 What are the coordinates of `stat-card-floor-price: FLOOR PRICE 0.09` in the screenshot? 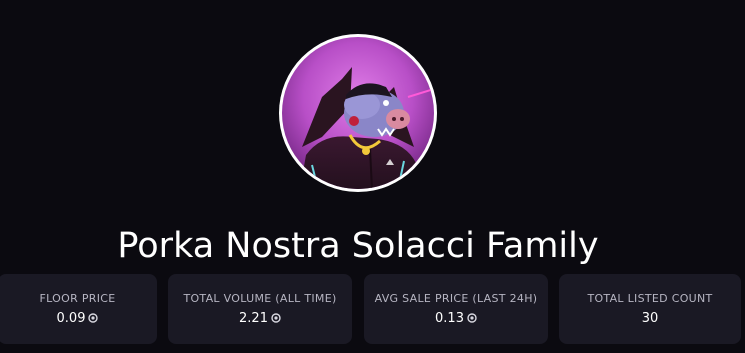 It's located at (78, 309).